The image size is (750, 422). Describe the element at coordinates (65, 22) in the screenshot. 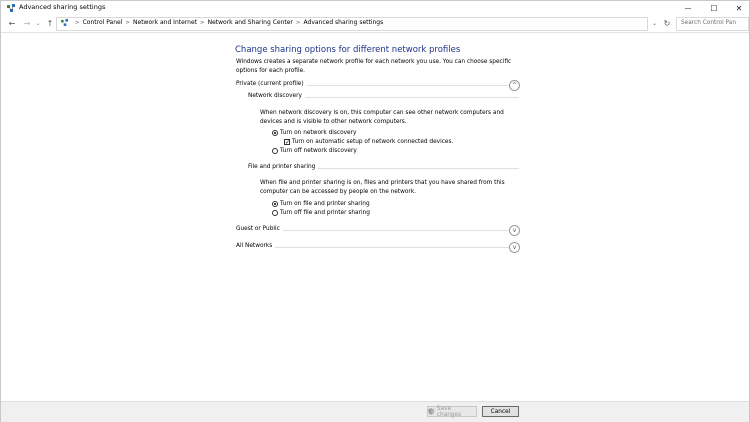

I see `control-panel-icon` at that location.